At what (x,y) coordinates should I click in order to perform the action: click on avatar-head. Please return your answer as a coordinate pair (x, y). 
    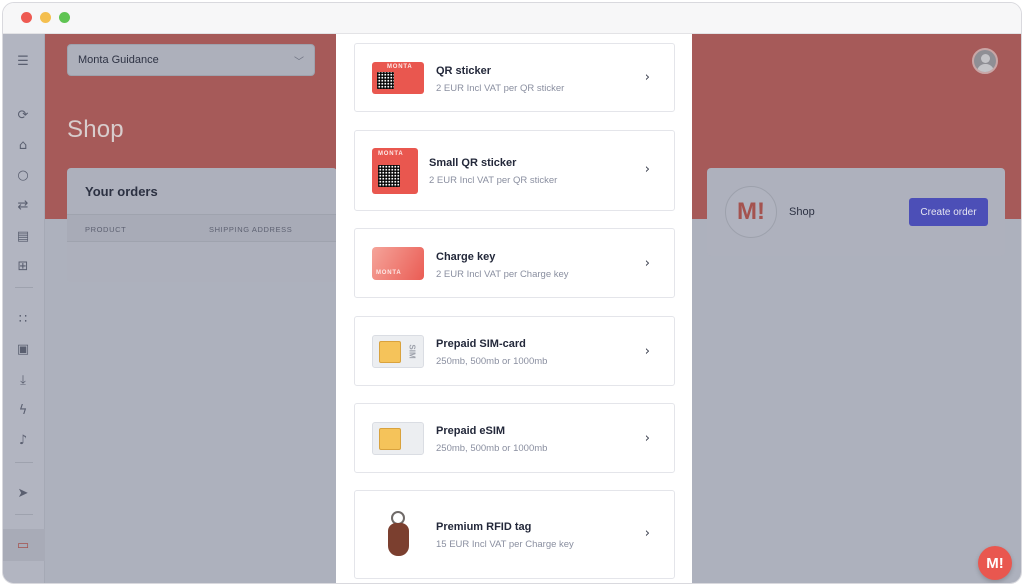
    Looking at the image, I should click on (985, 58).